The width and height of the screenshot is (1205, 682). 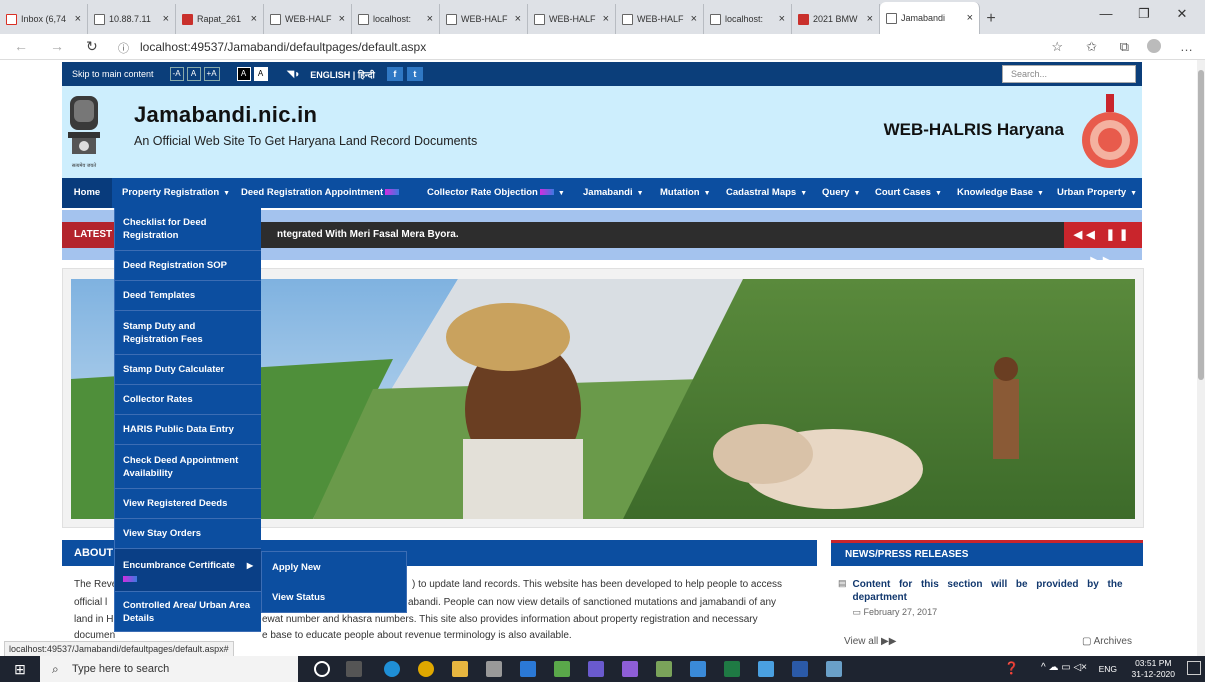 What do you see at coordinates (113, 74) in the screenshot?
I see `skip-to-content-link: Skip to main content` at bounding box center [113, 74].